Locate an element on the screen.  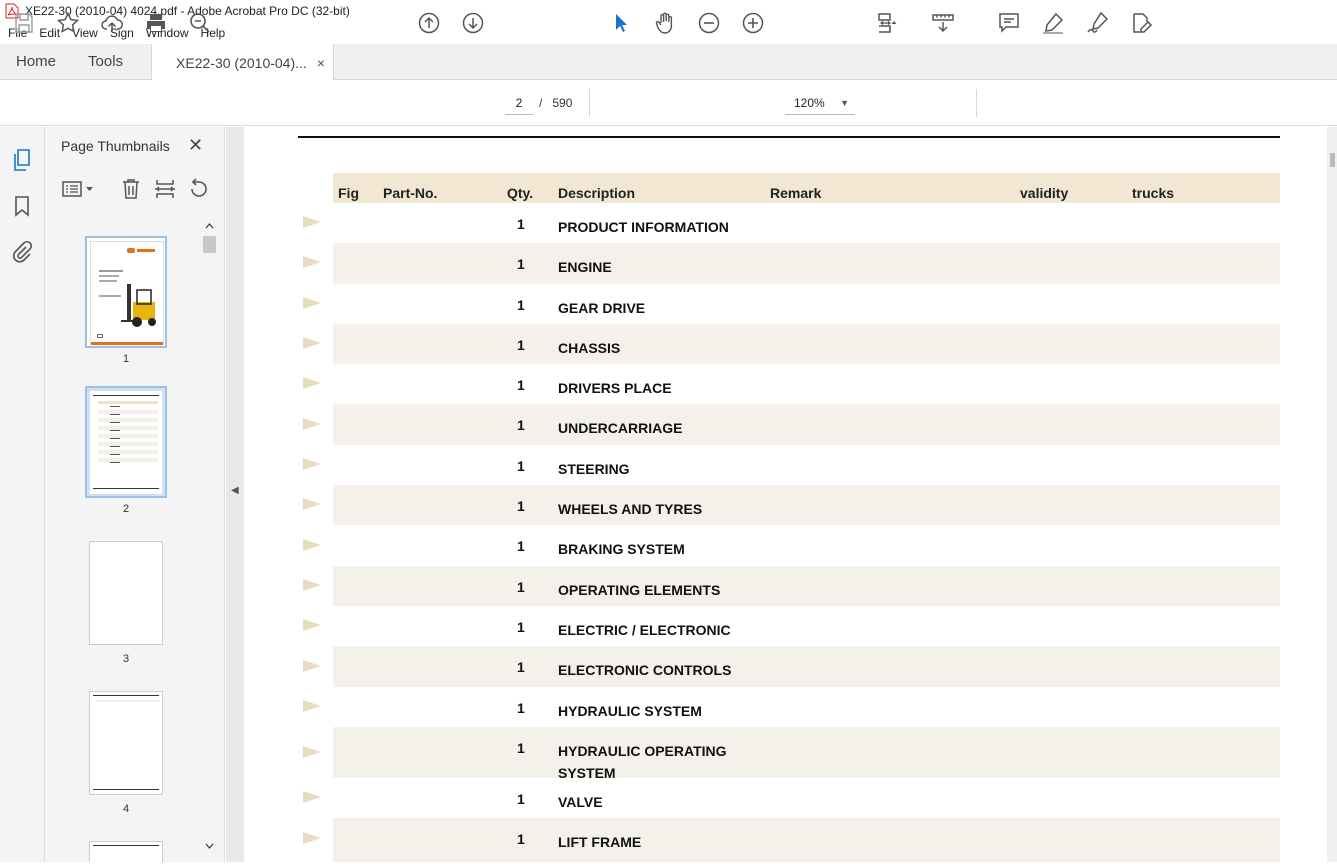
tab-close-icon: × is located at coordinates (321, 63).